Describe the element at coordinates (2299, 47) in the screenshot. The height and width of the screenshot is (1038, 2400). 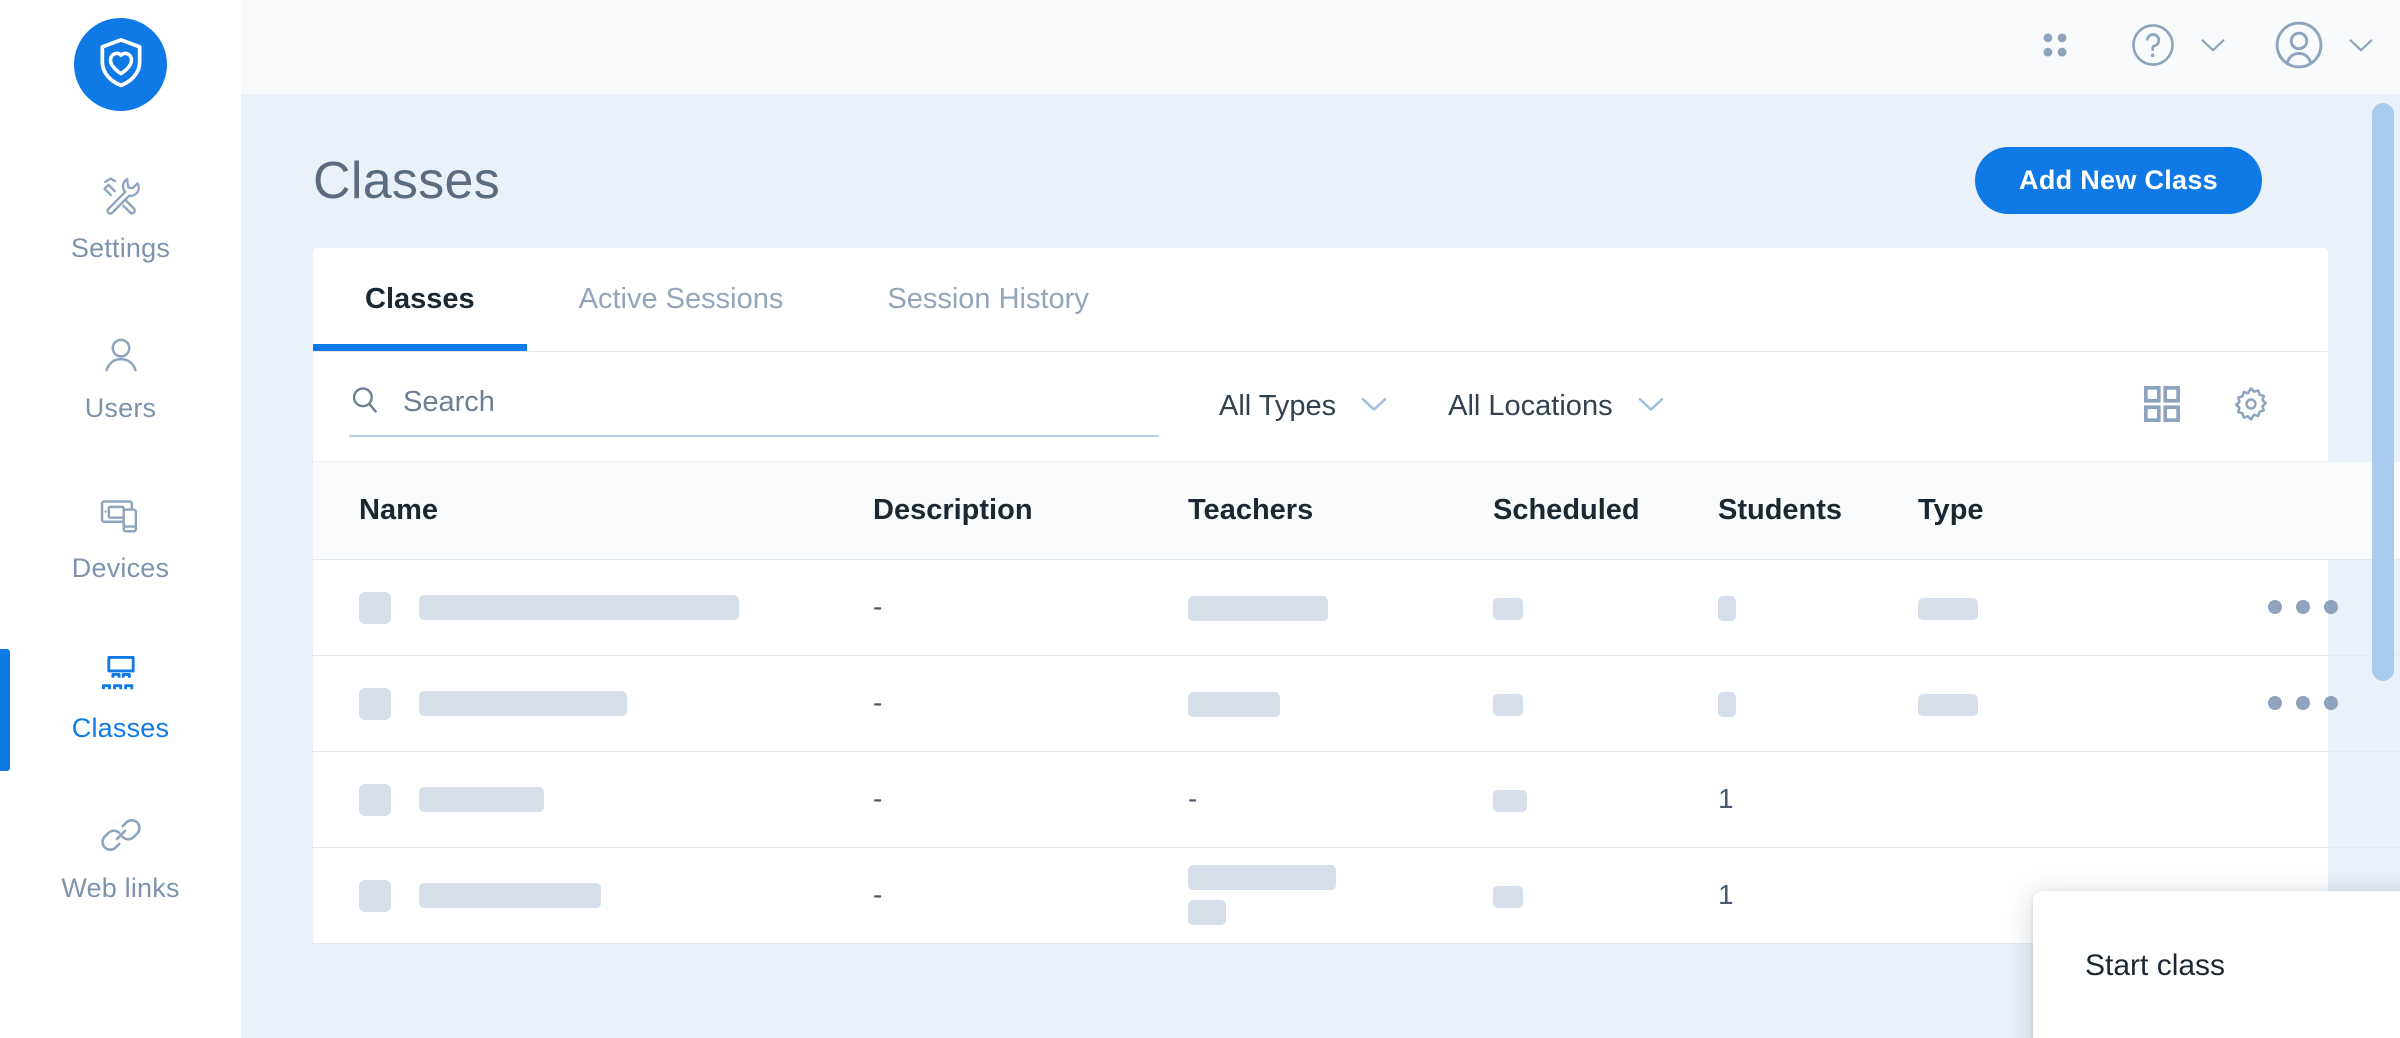
I see `user-avatar-icon` at that location.